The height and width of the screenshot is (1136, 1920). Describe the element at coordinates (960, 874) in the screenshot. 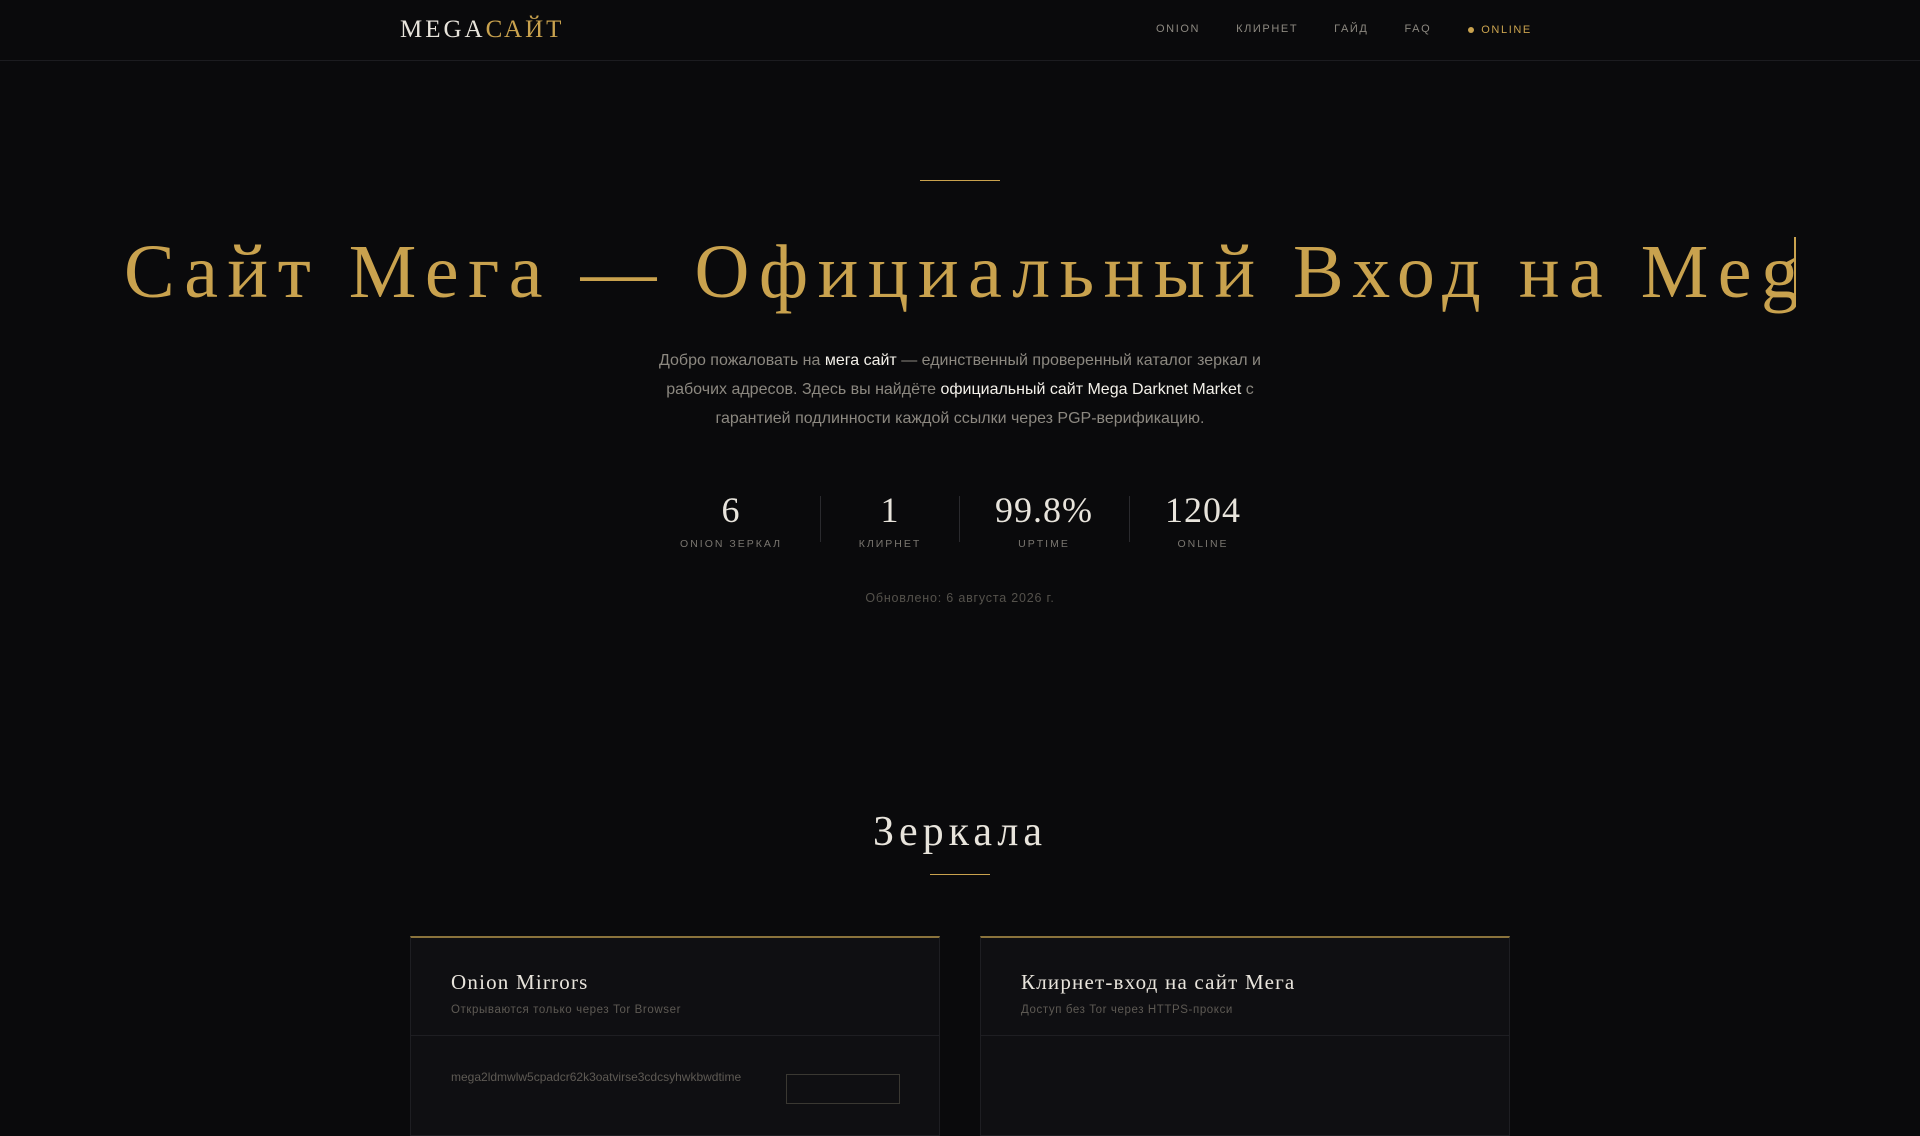

I see `mirrors-divider` at that location.